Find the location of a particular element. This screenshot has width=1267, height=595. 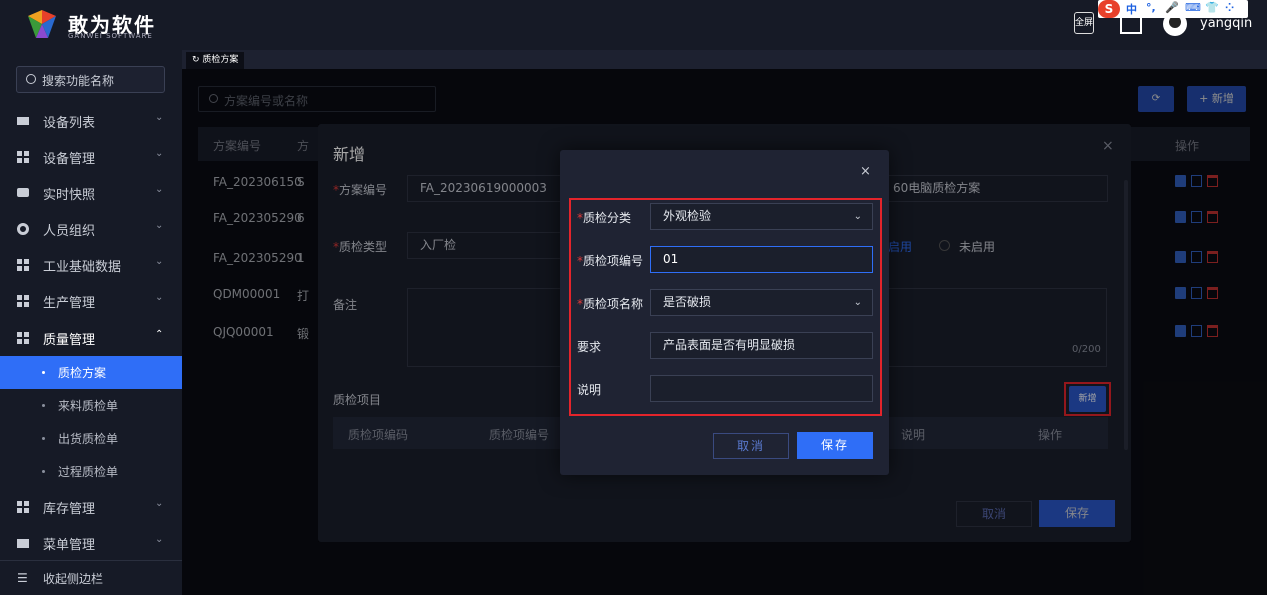

requirement-label: 要求 is located at coordinates (589, 347).